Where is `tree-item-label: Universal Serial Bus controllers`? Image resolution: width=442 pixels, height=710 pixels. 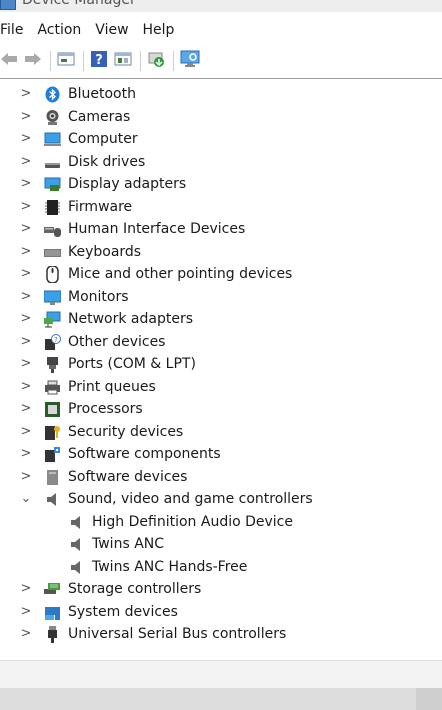
tree-item-label: Universal Serial Bus controllers is located at coordinates (177, 634).